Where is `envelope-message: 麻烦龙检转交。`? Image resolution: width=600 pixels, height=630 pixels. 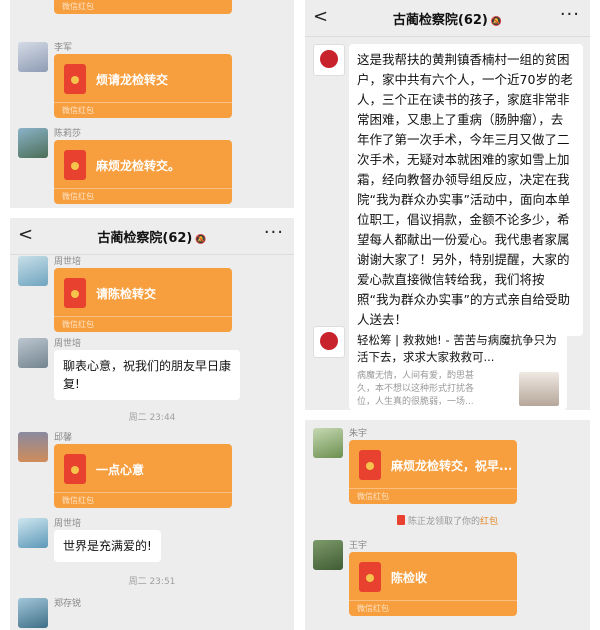 envelope-message: 麻烦龙检转交。 is located at coordinates (138, 166).